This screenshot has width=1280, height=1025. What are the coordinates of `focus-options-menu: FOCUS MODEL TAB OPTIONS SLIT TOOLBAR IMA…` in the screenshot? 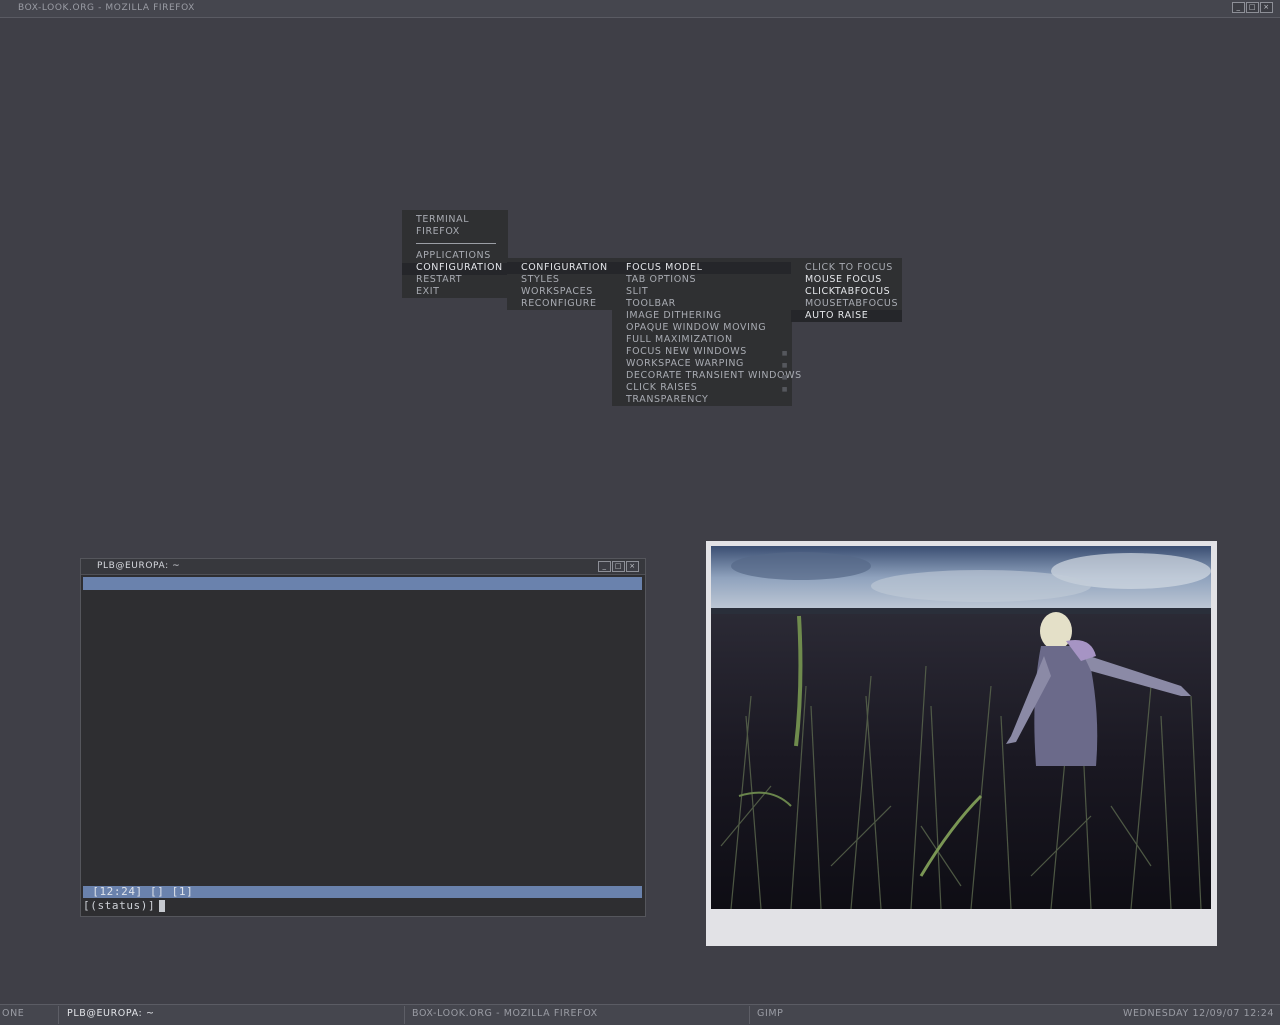 It's located at (706, 332).